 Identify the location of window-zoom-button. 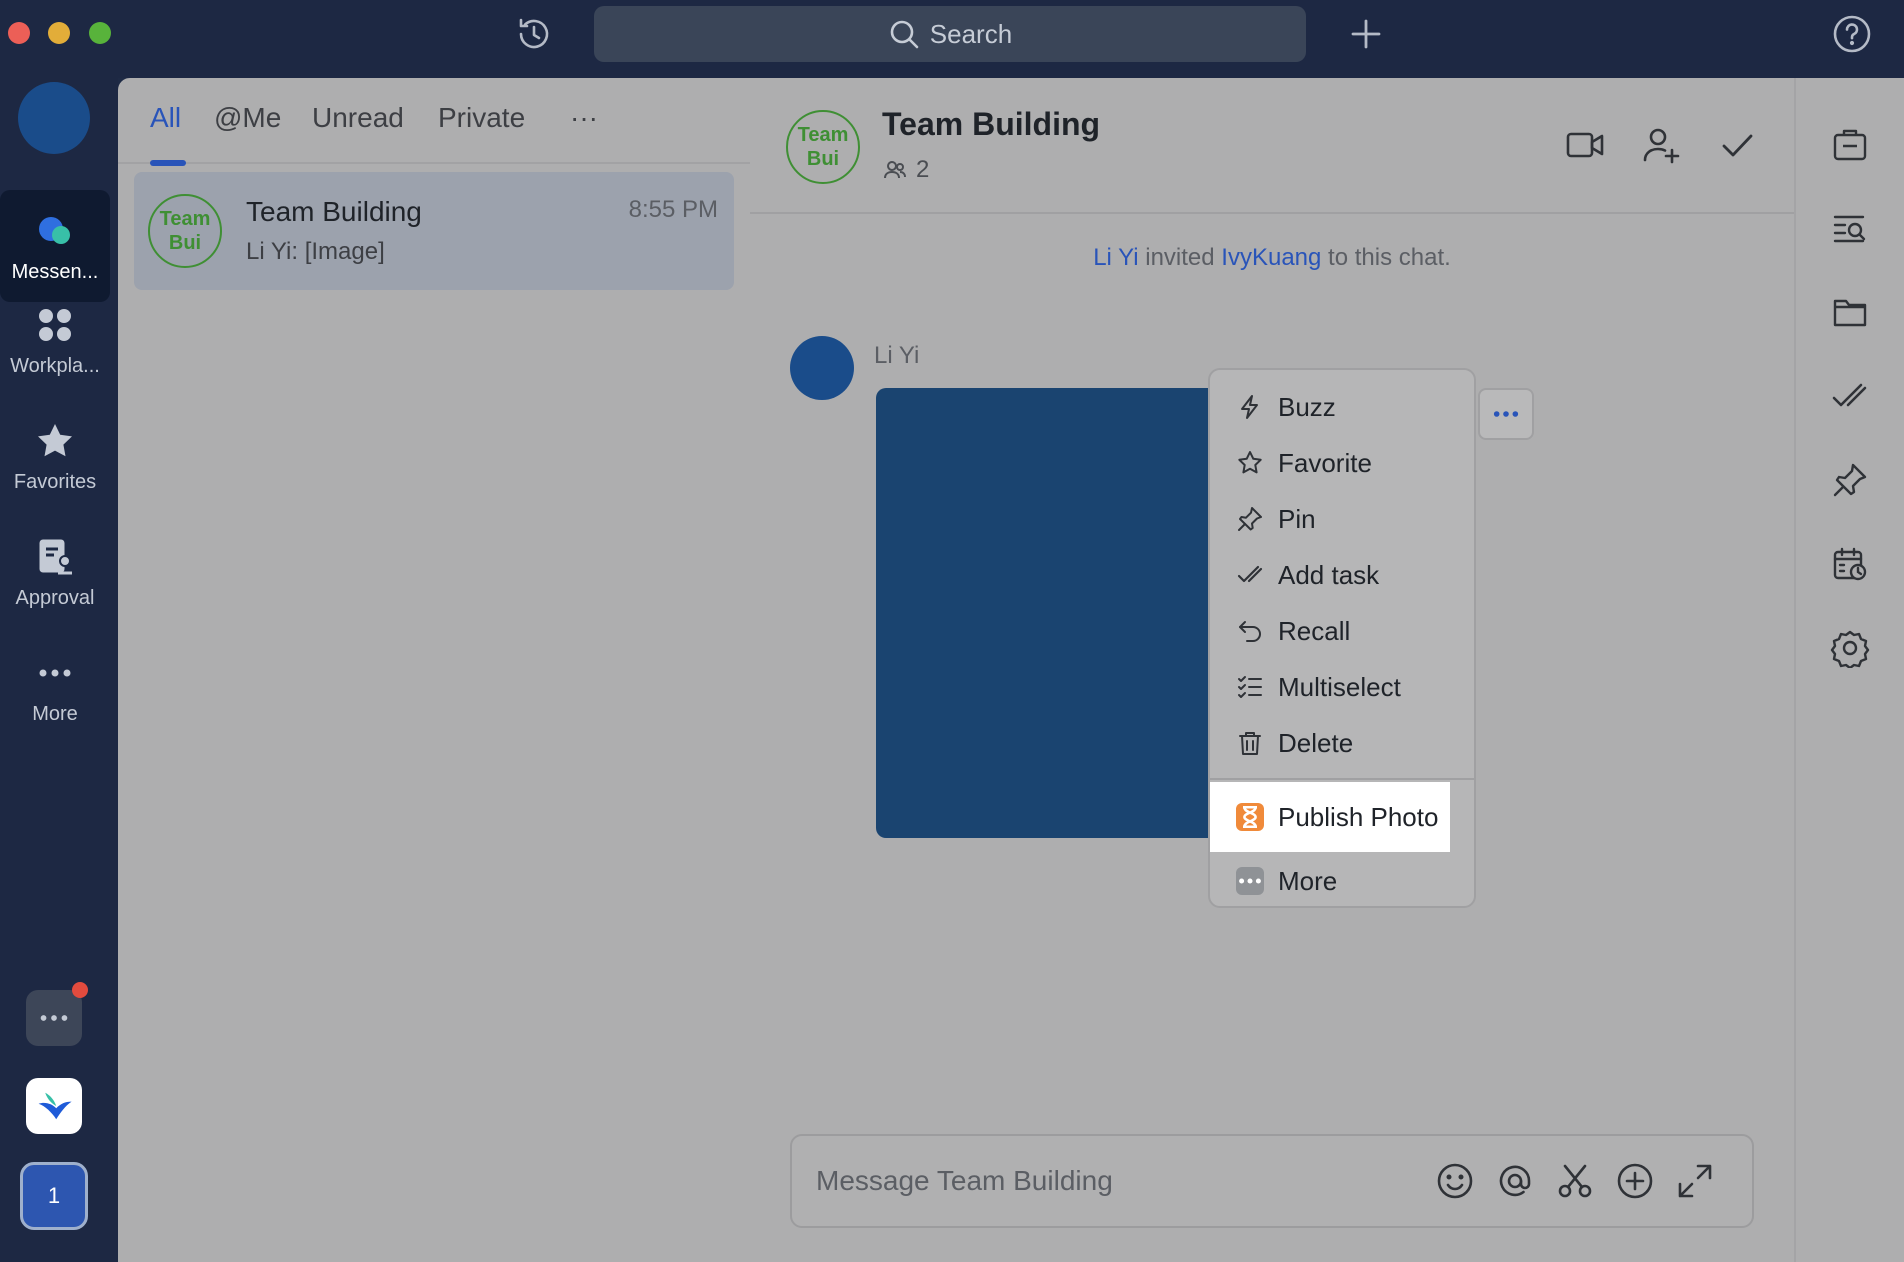
(100, 33).